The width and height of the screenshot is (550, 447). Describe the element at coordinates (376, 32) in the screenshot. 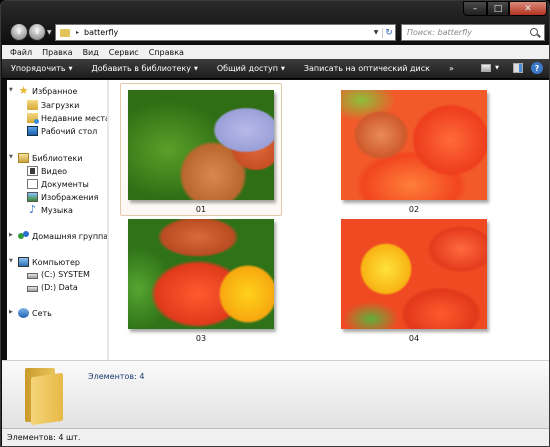

I see `address-dropdown-icon: ▼` at that location.